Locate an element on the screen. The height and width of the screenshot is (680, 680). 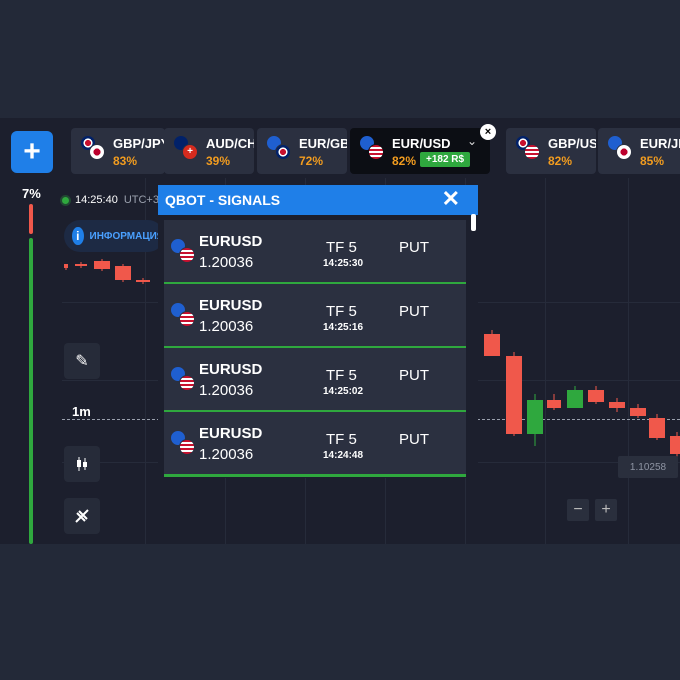
signal-item: EURUSD 1.20036 TF 5 14:24:48 PUT is located at coordinates (315, 444).